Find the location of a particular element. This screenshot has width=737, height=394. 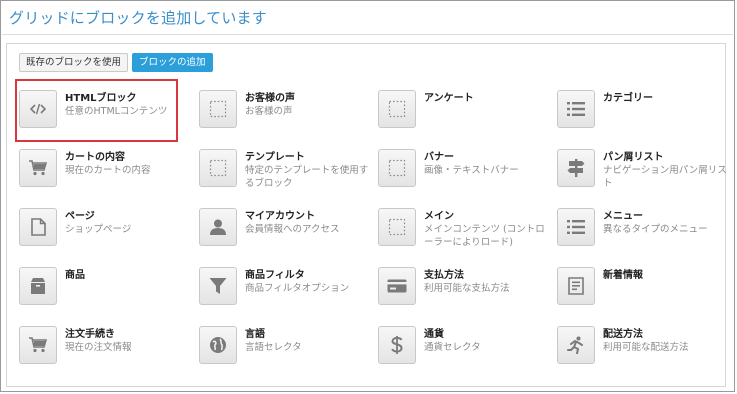

block-item: マイアカウント会員情報へのアクセス is located at coordinates (287, 232).